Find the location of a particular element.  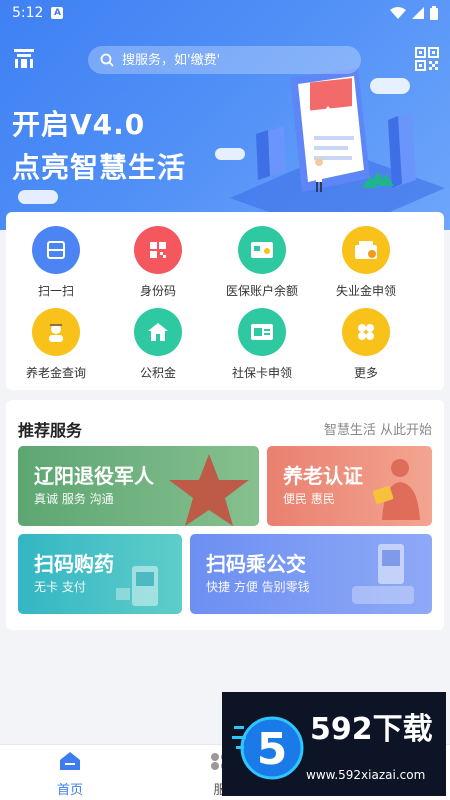

more-icon is located at coordinates (366, 332).